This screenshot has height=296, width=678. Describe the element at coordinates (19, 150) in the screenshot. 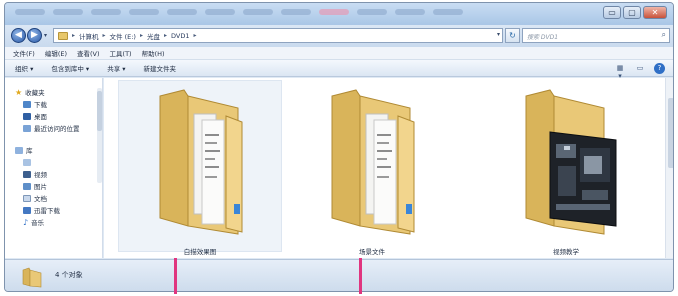

I see `library-icon` at that location.